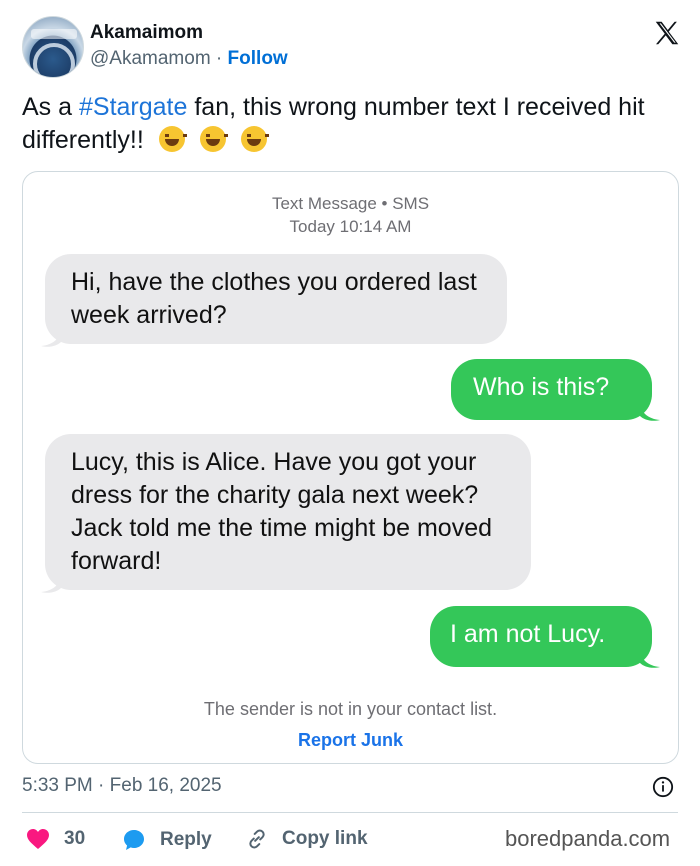 This screenshot has width=700, height=866. I want to click on handle-row: @Akamamom · Follow, so click(189, 59).